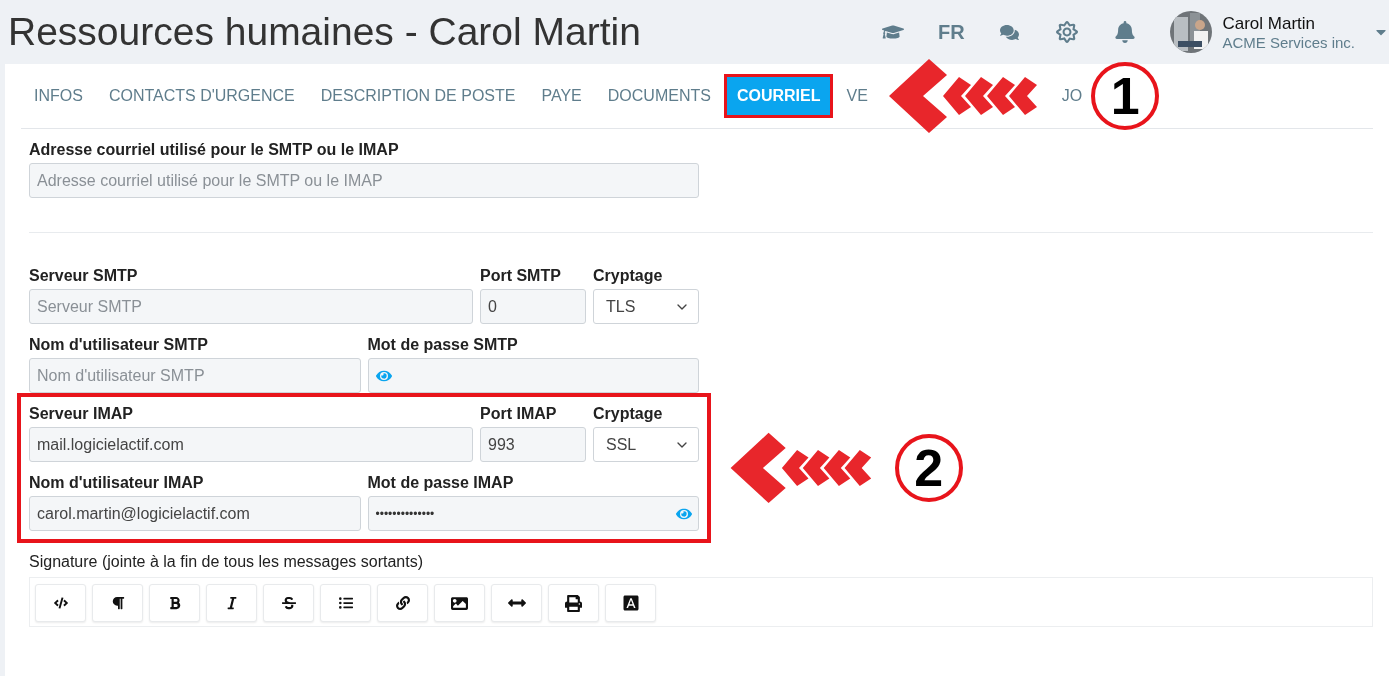 This screenshot has height=676, width=1389. I want to click on page-title: Ressources humaines - Carol Martin, so click(325, 32).